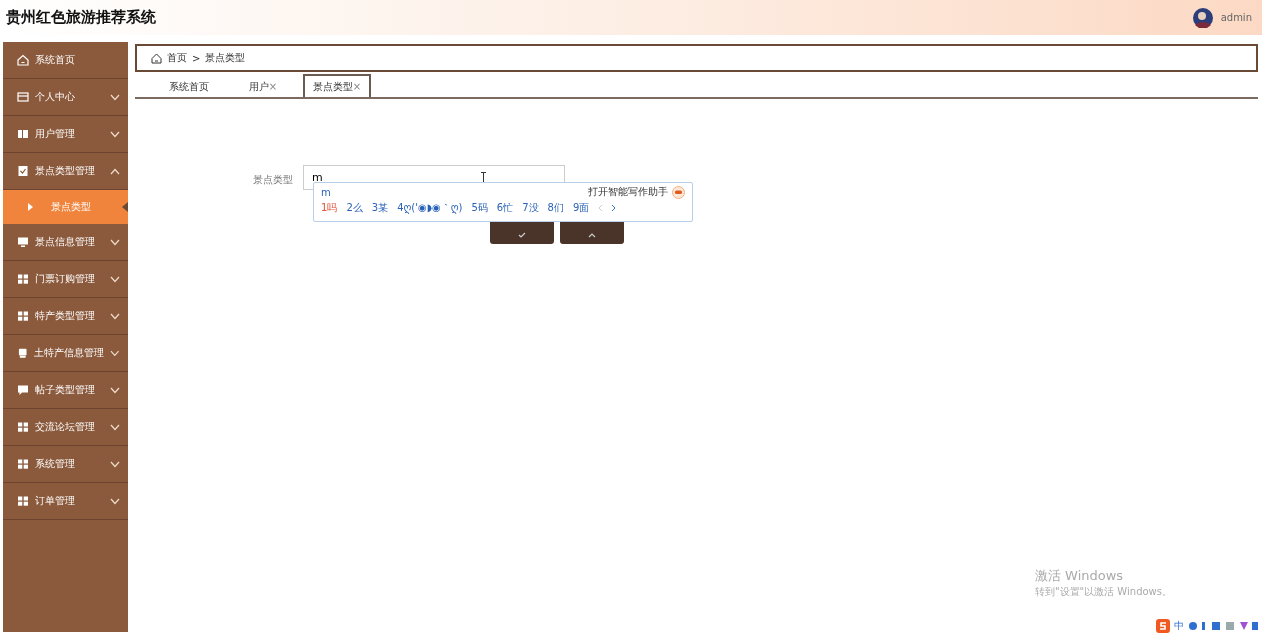  Describe the element at coordinates (65, 501) in the screenshot. I see `sidebar-item: 订单管理` at that location.